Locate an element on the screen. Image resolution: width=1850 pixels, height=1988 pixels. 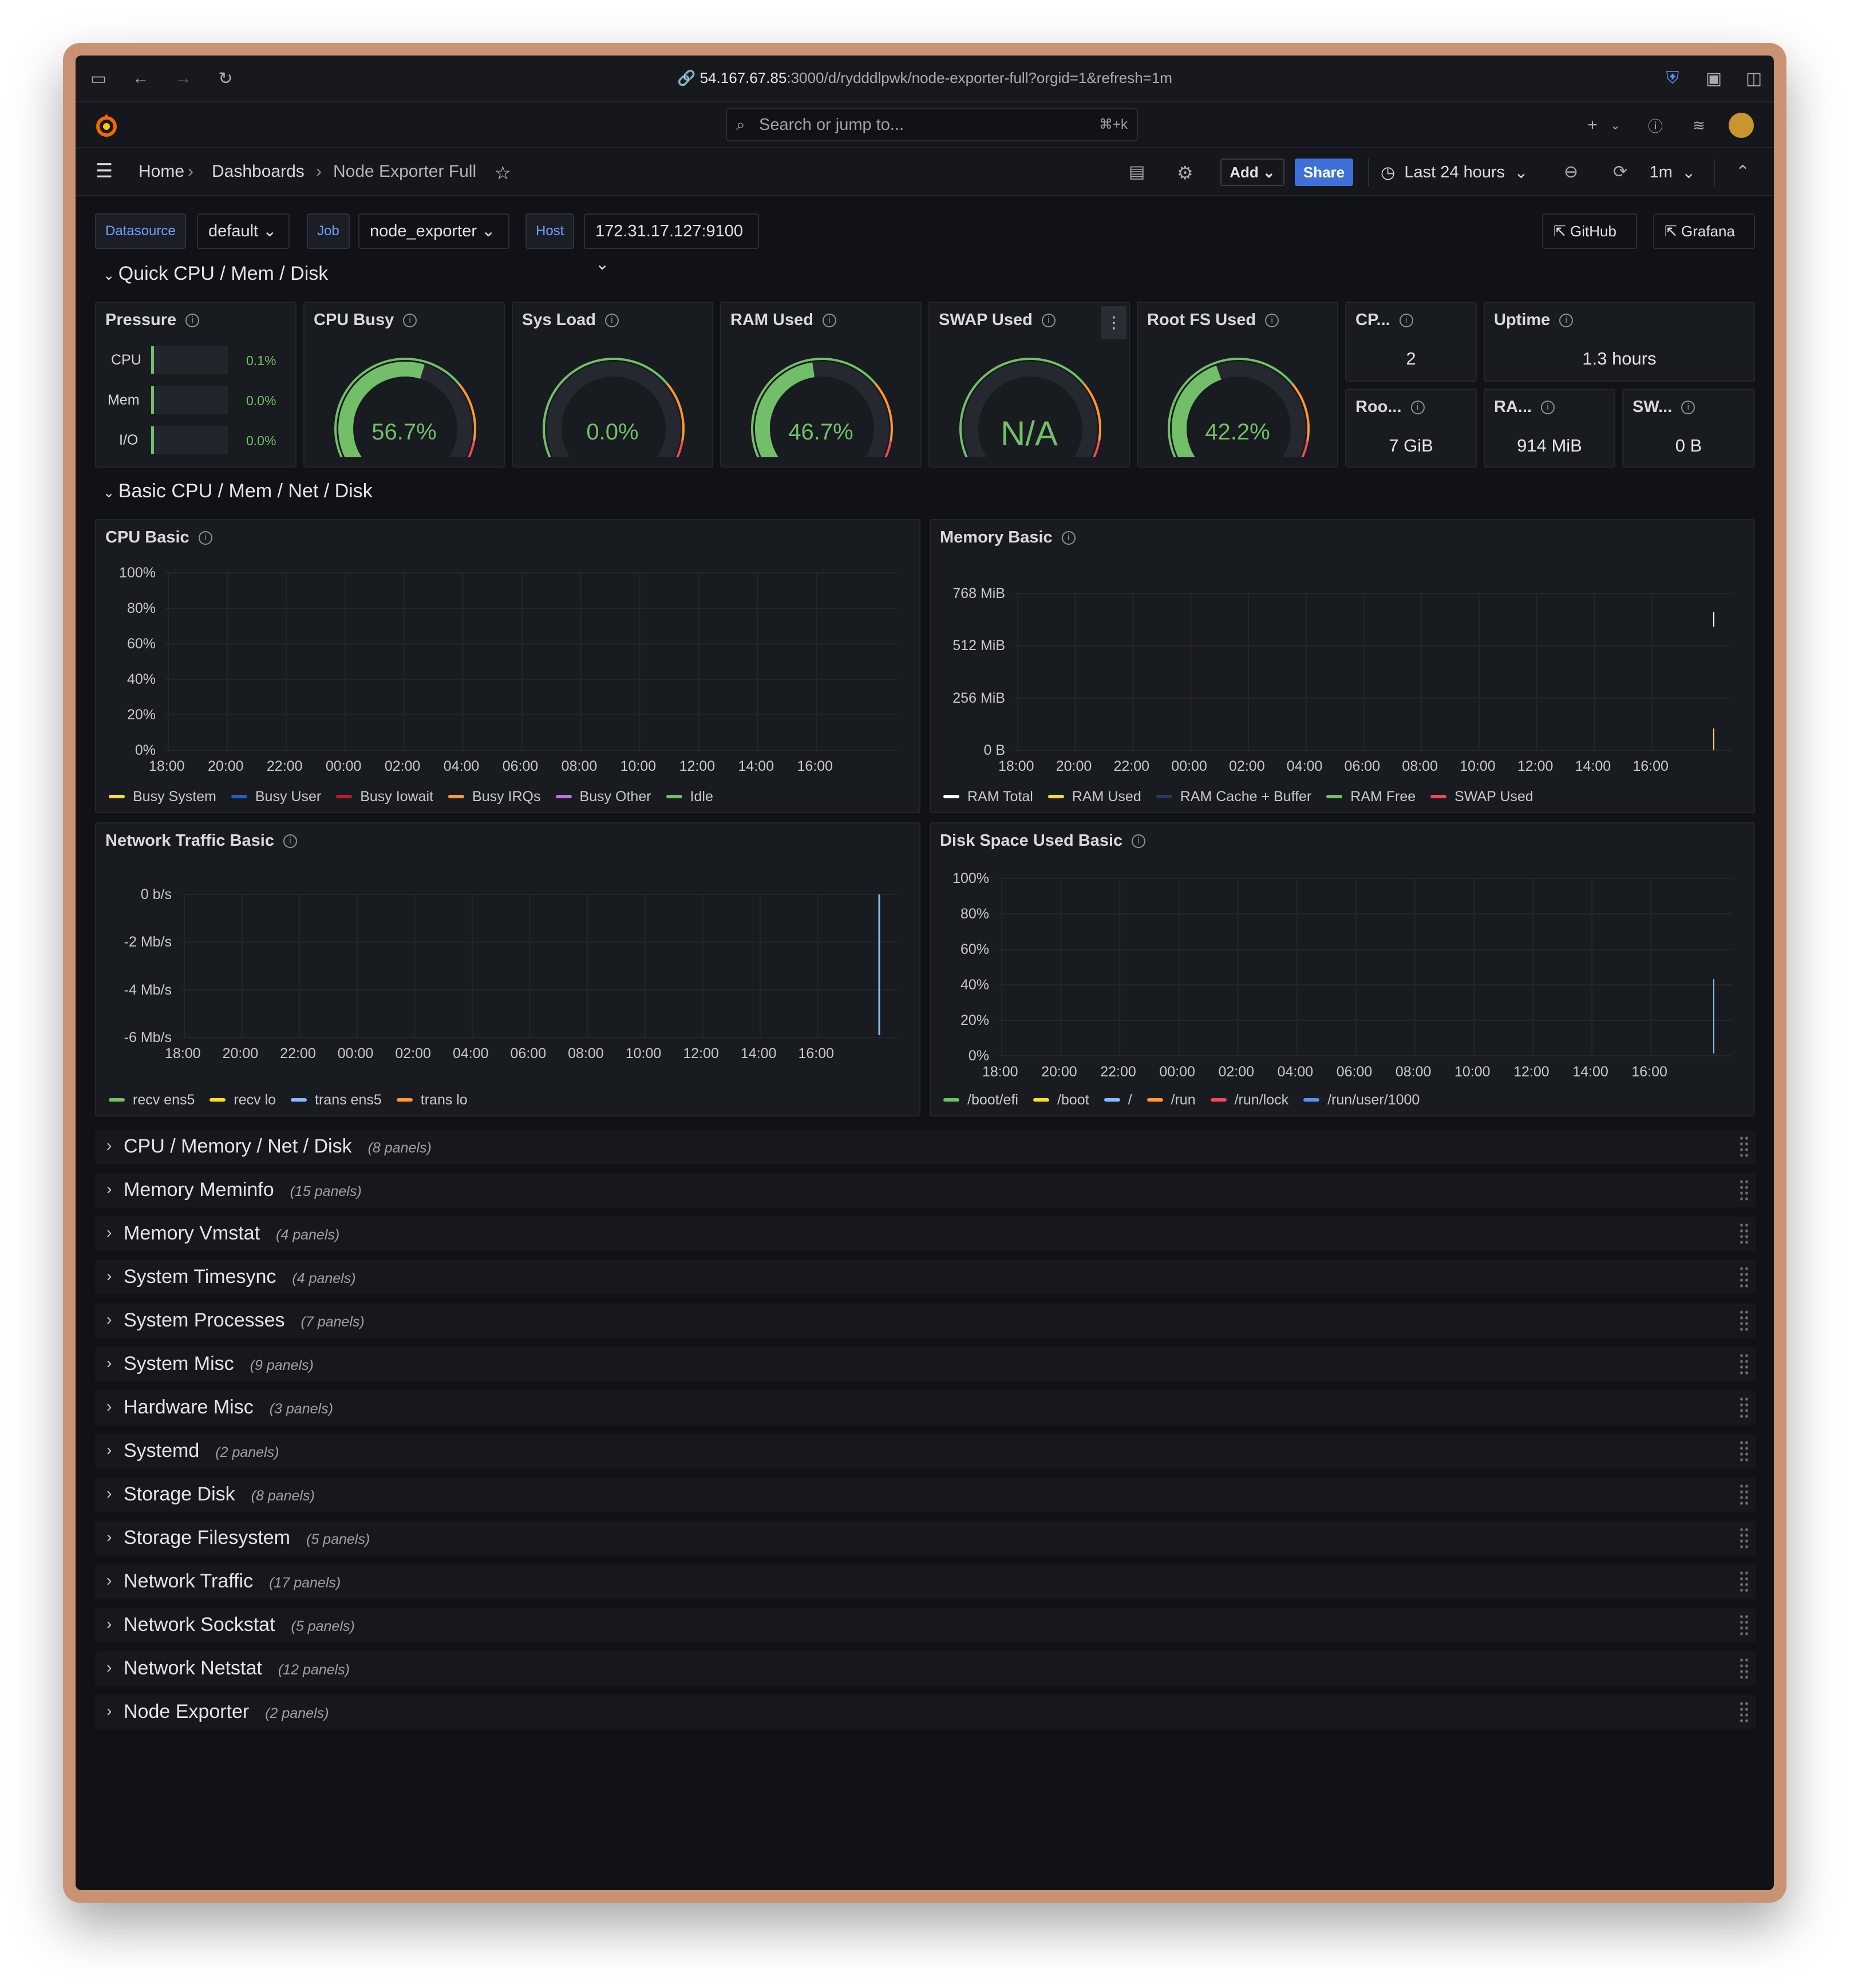
legend-item: /run/user/1000 is located at coordinates (1361, 1100).